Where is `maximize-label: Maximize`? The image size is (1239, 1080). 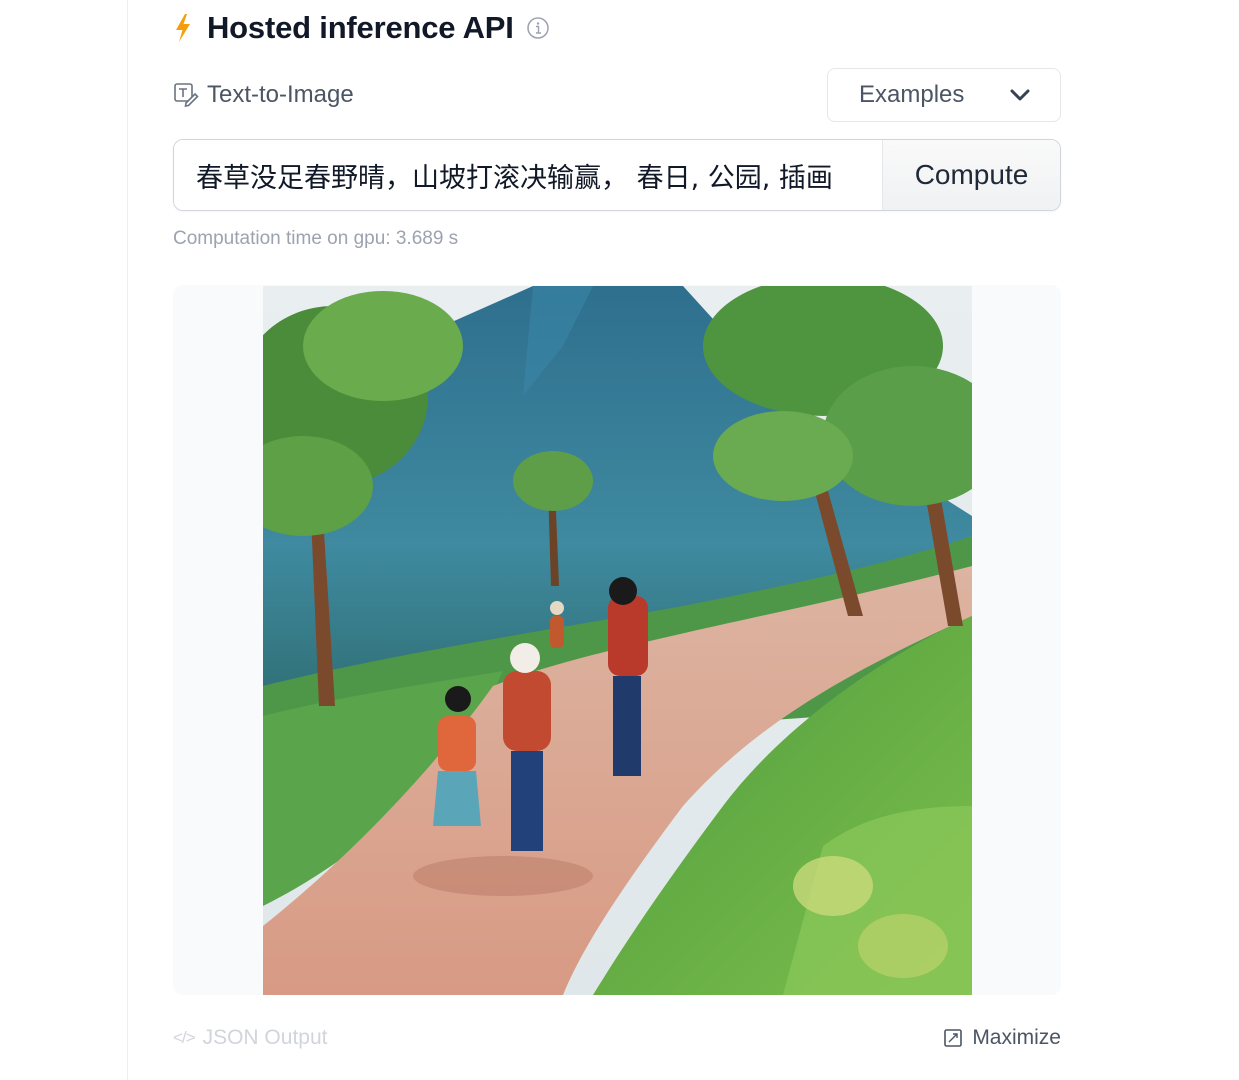 maximize-label: Maximize is located at coordinates (1016, 1037).